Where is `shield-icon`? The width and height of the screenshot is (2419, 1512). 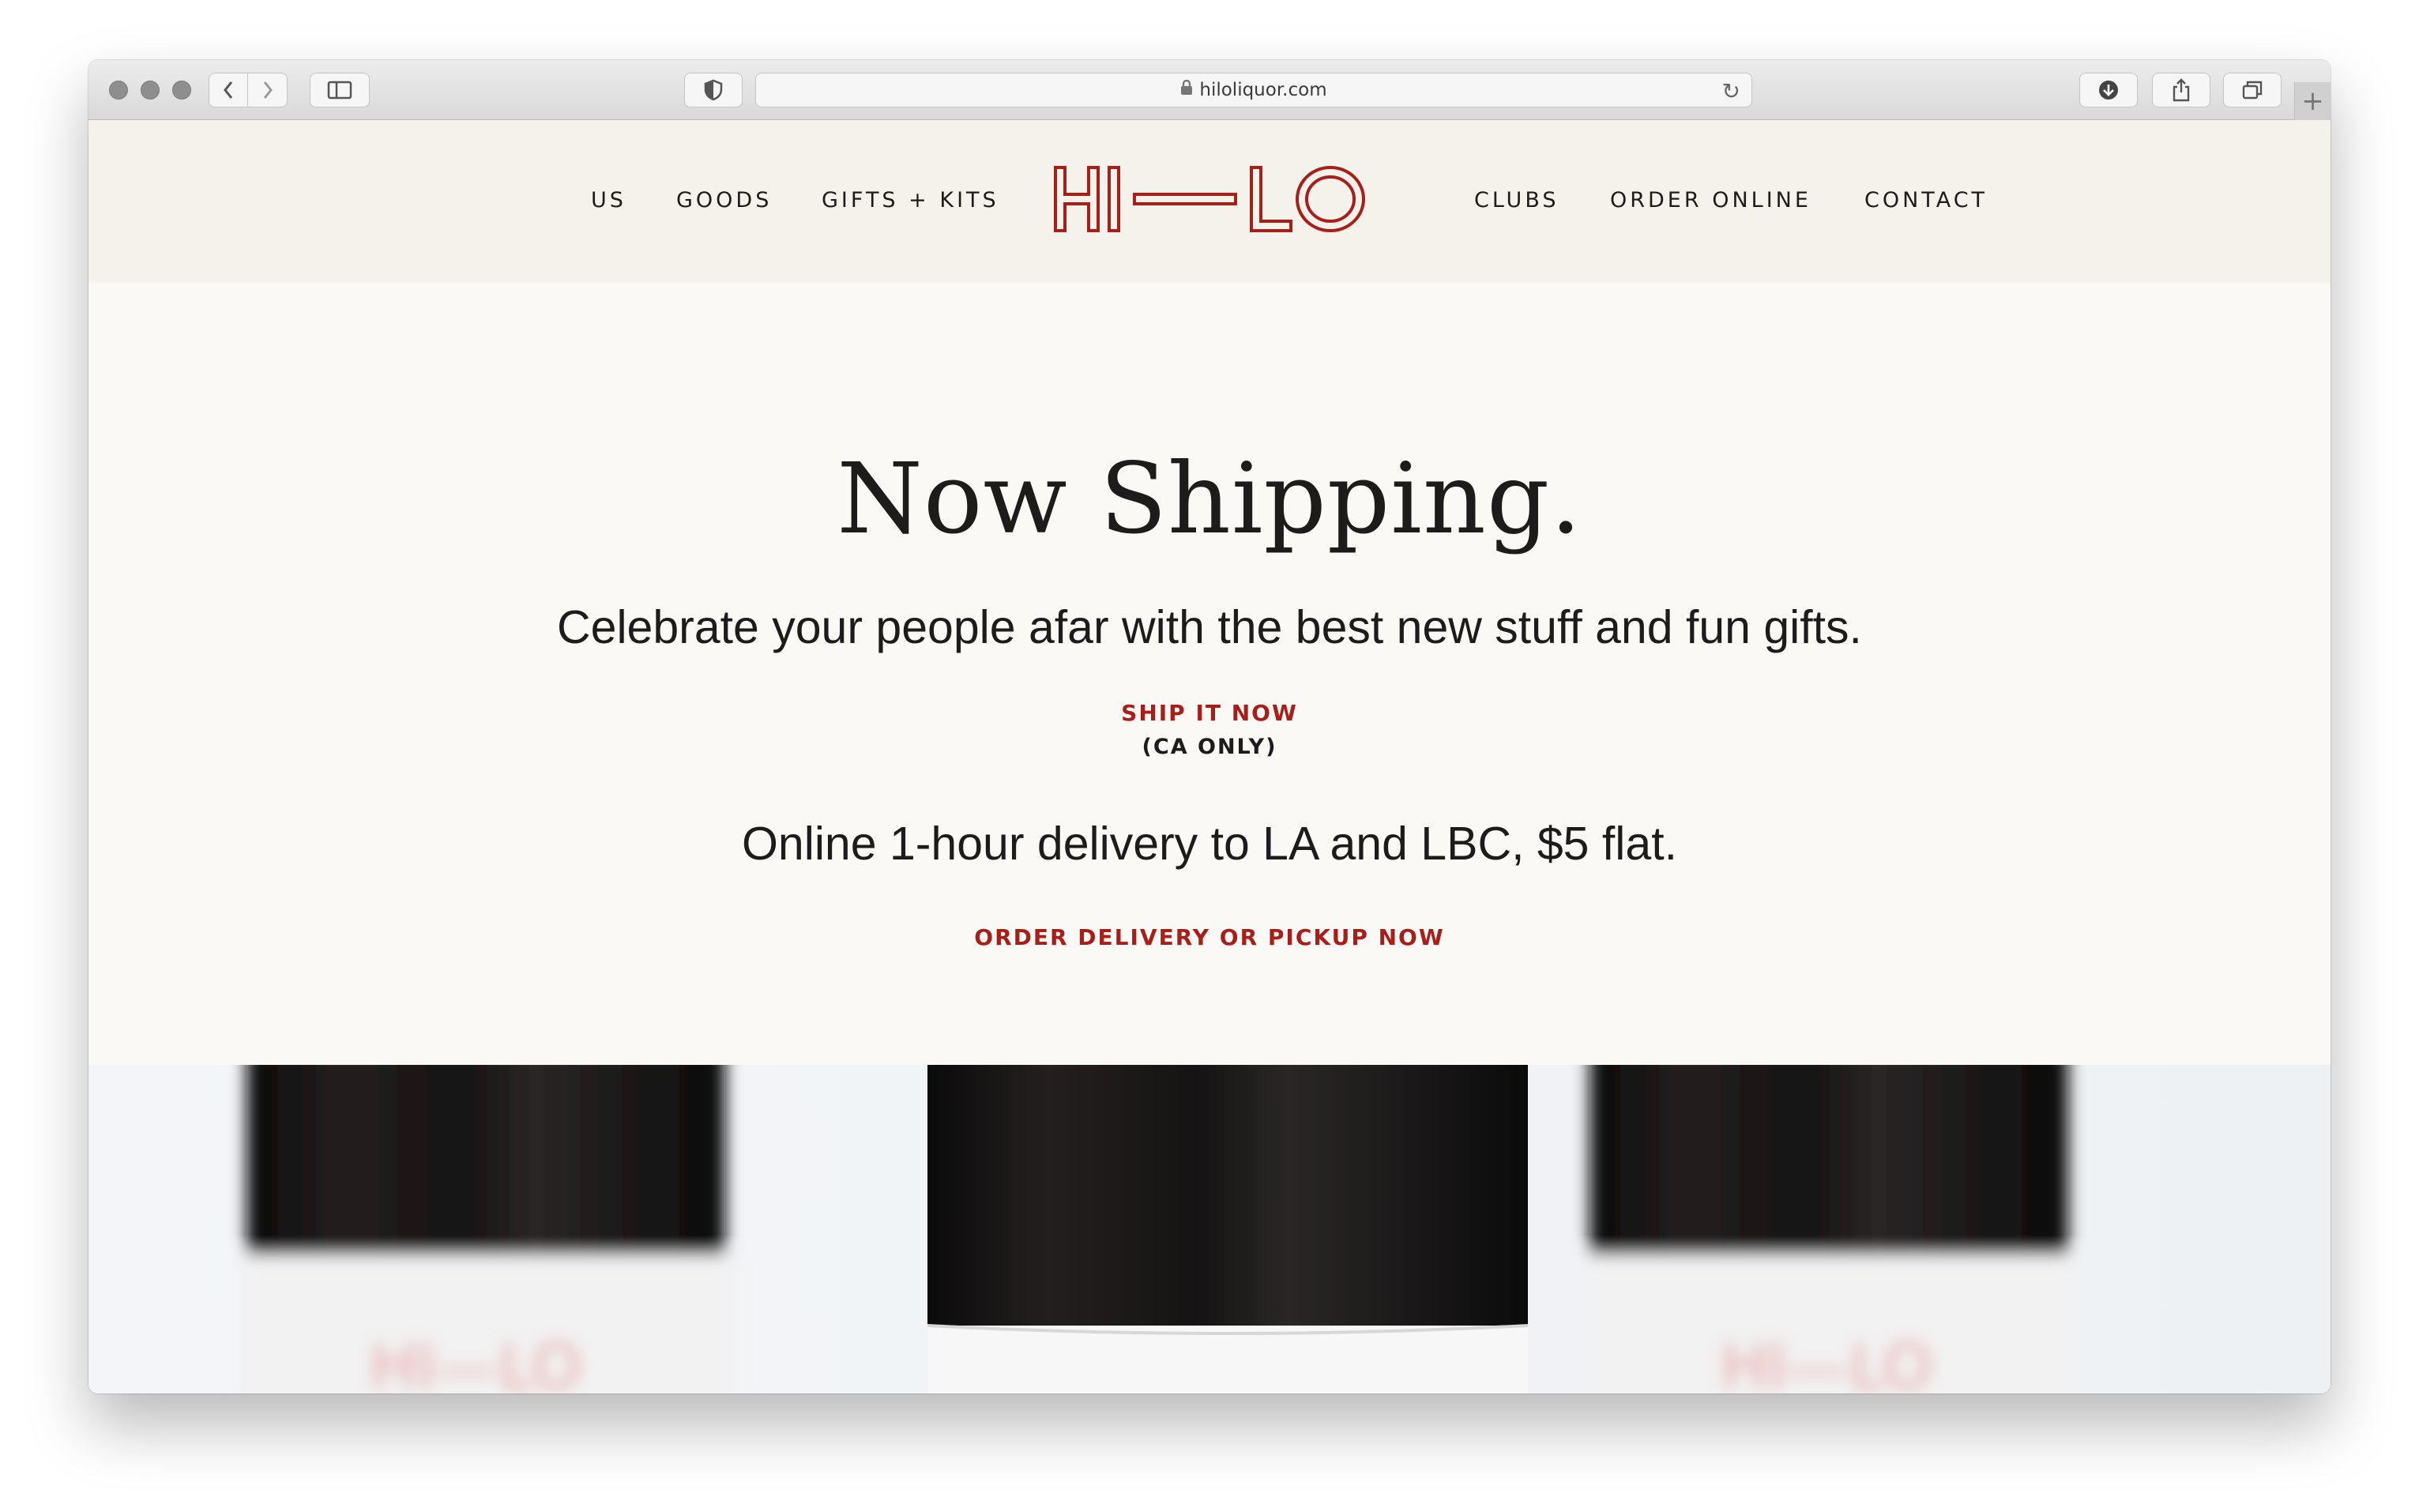 shield-icon is located at coordinates (713, 90).